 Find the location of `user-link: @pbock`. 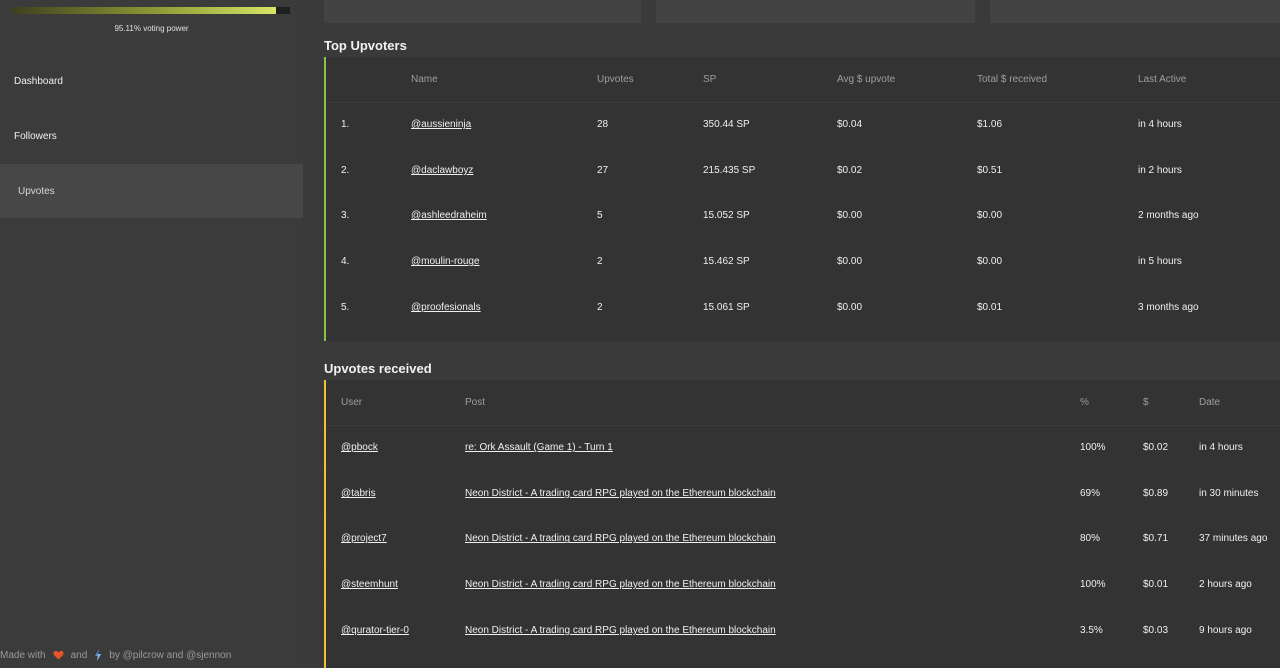

user-link: @pbock is located at coordinates (359, 447).